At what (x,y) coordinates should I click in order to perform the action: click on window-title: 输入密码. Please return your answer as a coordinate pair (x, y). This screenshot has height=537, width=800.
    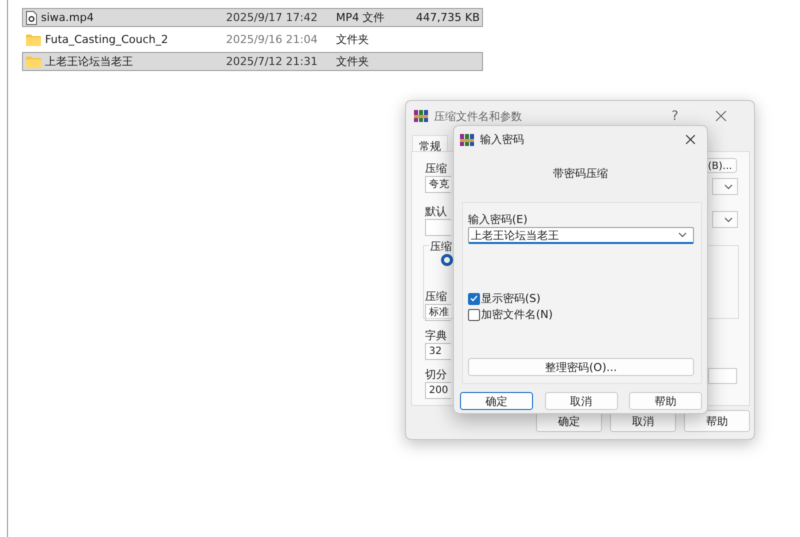
    Looking at the image, I should click on (502, 139).